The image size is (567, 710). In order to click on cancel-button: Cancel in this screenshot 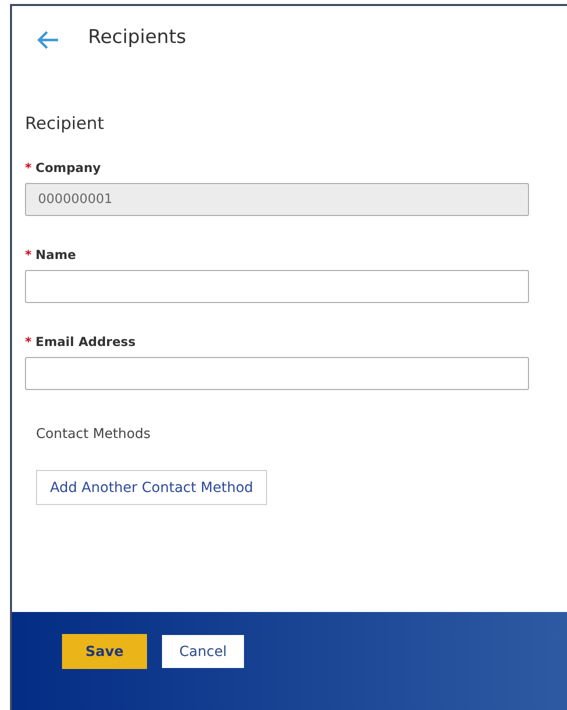, I will do `click(203, 651)`.